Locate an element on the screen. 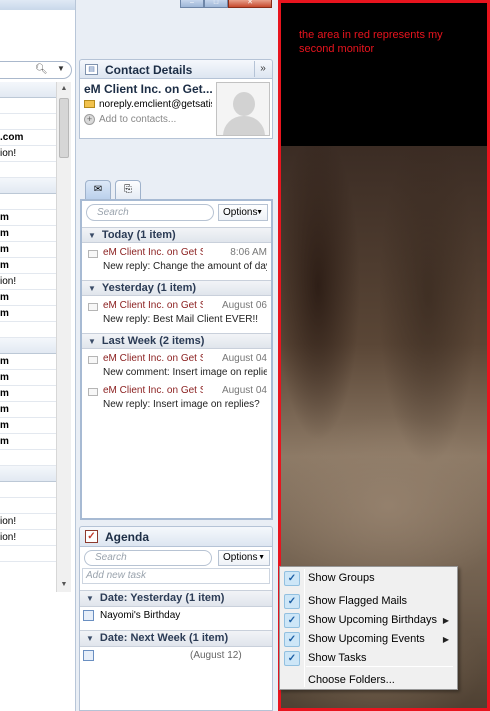  agenda-options-button: Options ▼ is located at coordinates (244, 558).